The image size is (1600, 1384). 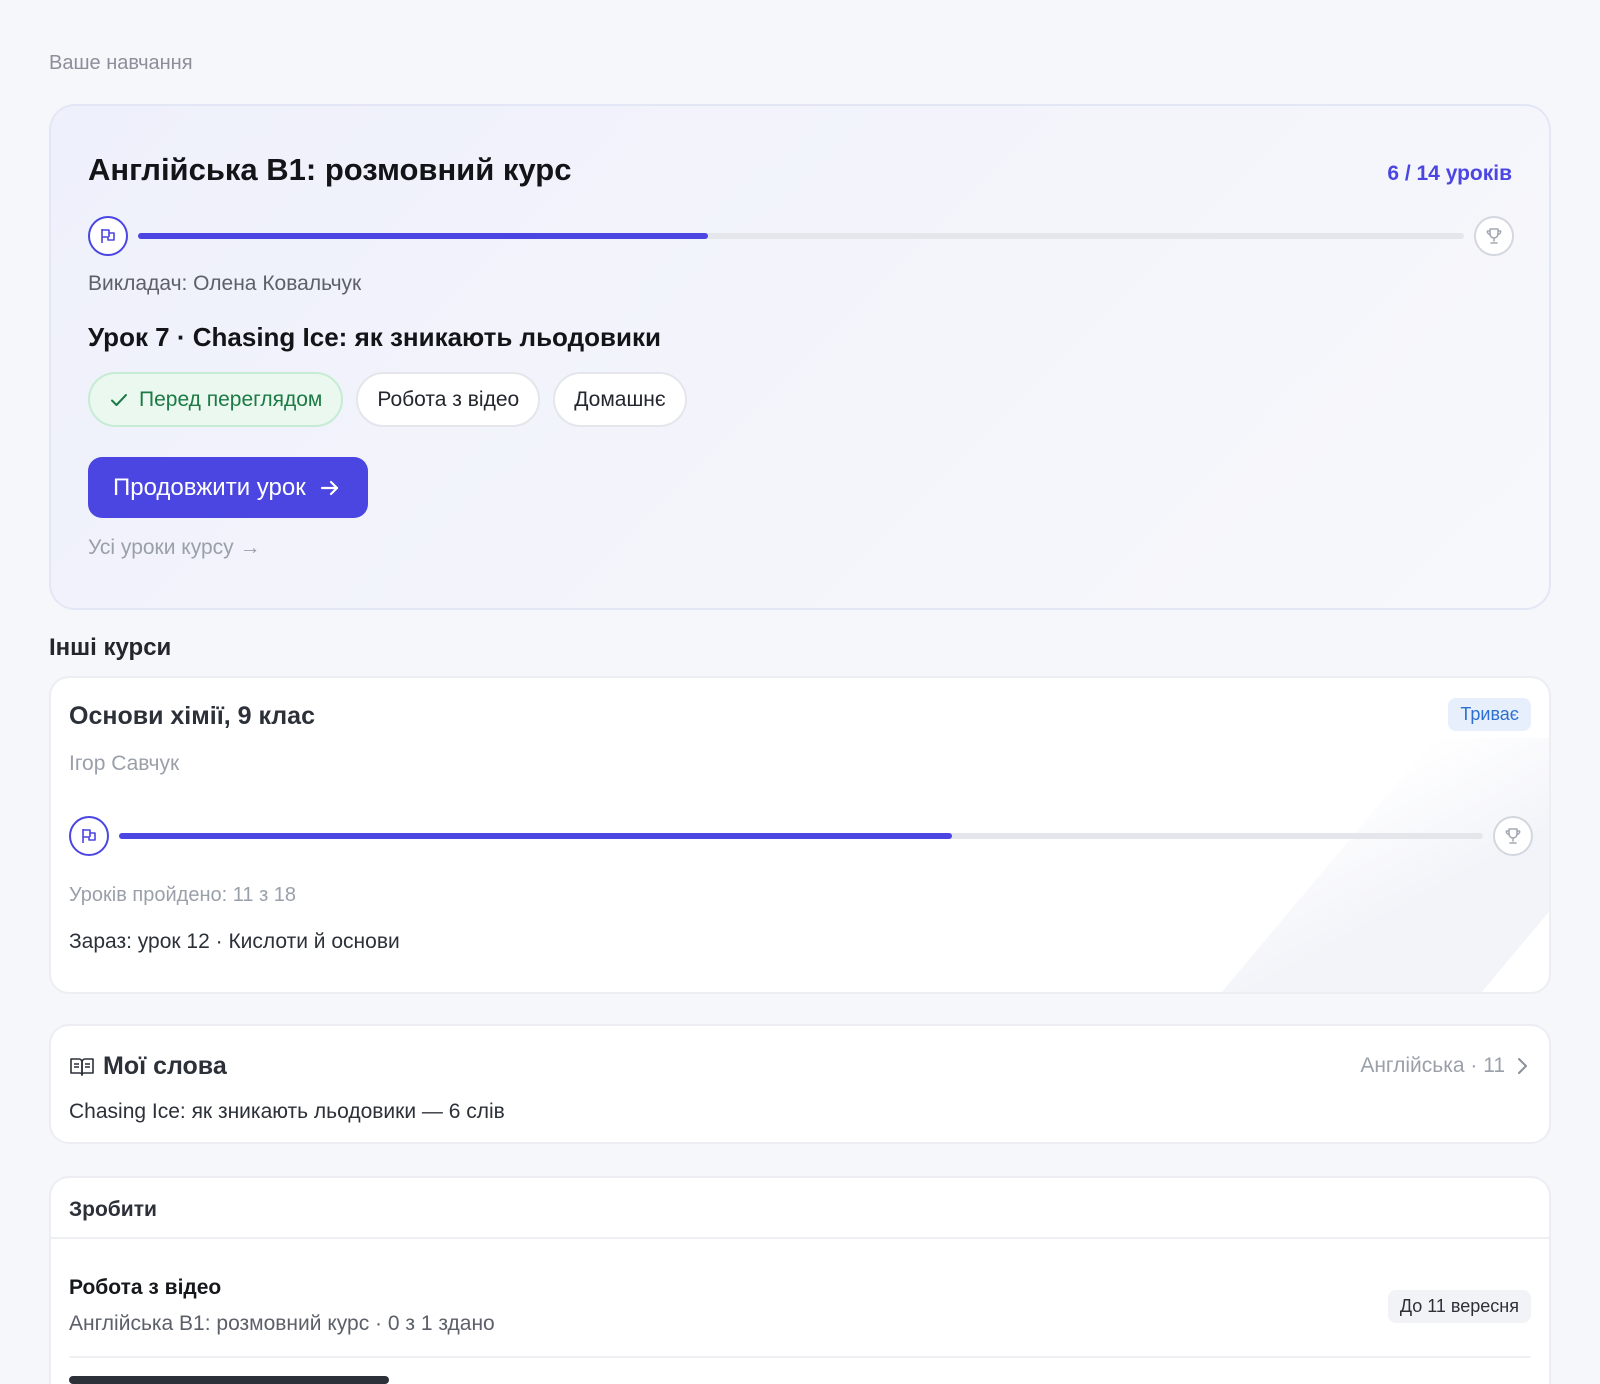 I want to click on step-chip-label: Робота з відео, so click(x=448, y=399).